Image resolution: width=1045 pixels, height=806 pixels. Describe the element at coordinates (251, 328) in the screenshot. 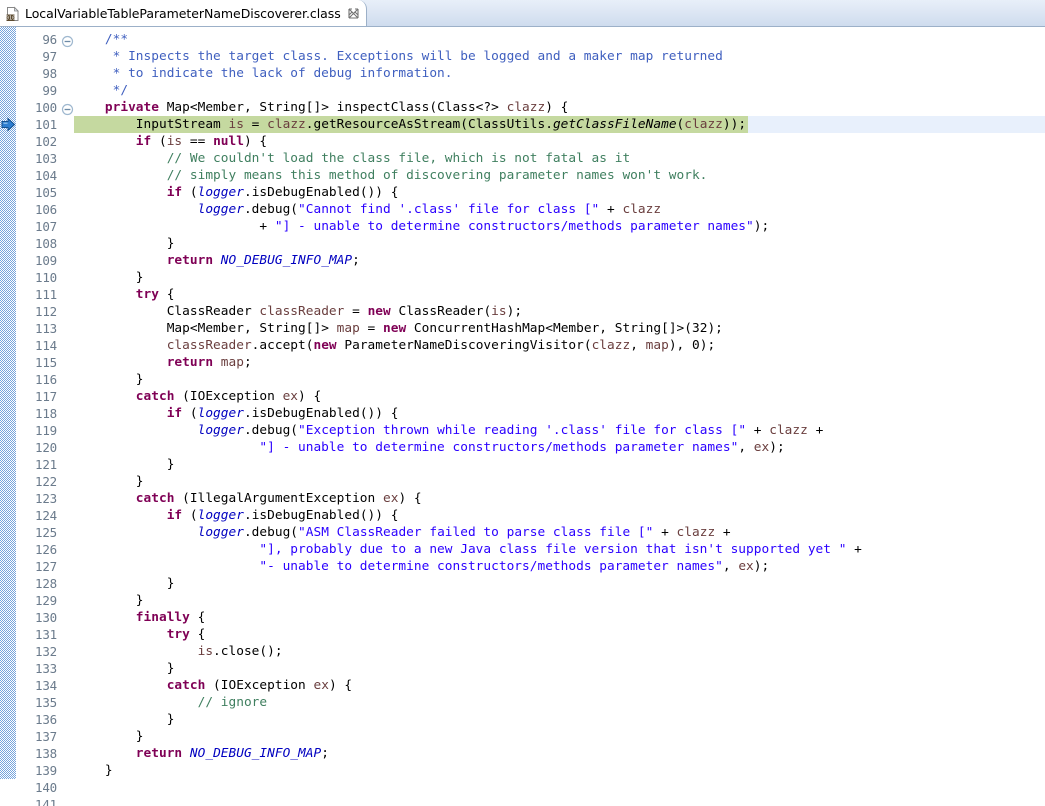

I see `token-plain: Map<Member, String[]>` at that location.